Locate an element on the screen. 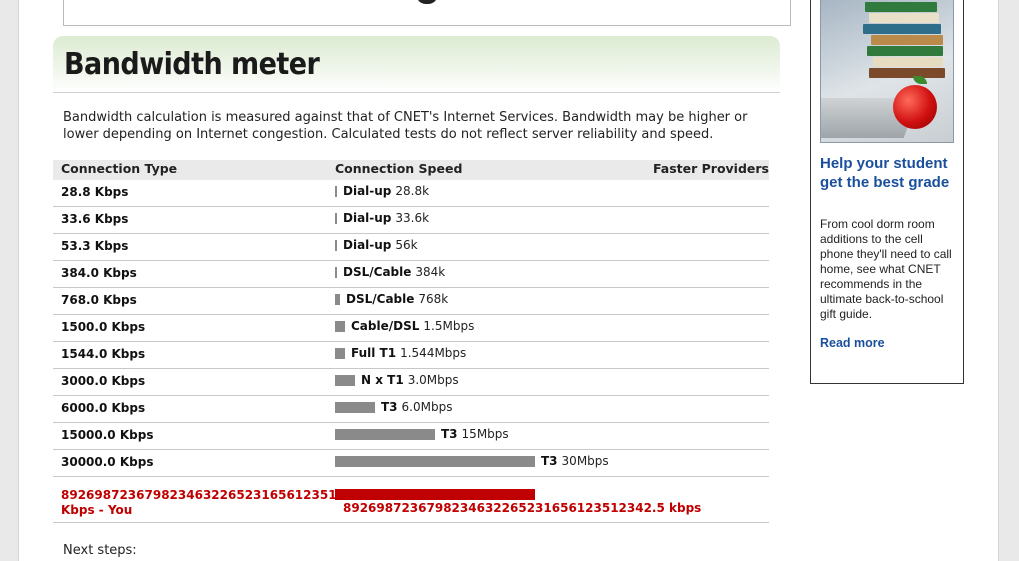 This screenshot has width=1019, height=561. column-header-speed: Connection Speed is located at coordinates (399, 168).